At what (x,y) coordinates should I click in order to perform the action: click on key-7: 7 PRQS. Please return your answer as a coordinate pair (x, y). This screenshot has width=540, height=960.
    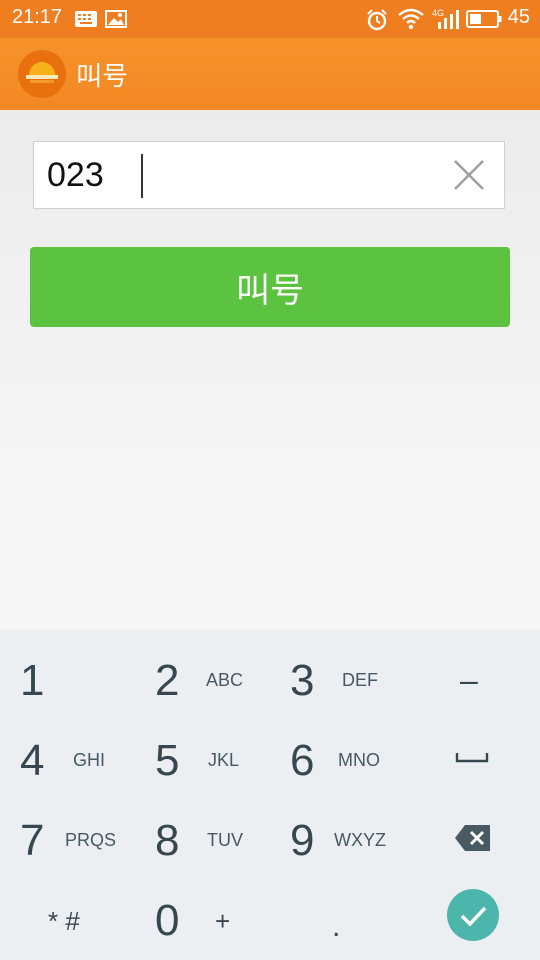
    Looking at the image, I should click on (67, 840).